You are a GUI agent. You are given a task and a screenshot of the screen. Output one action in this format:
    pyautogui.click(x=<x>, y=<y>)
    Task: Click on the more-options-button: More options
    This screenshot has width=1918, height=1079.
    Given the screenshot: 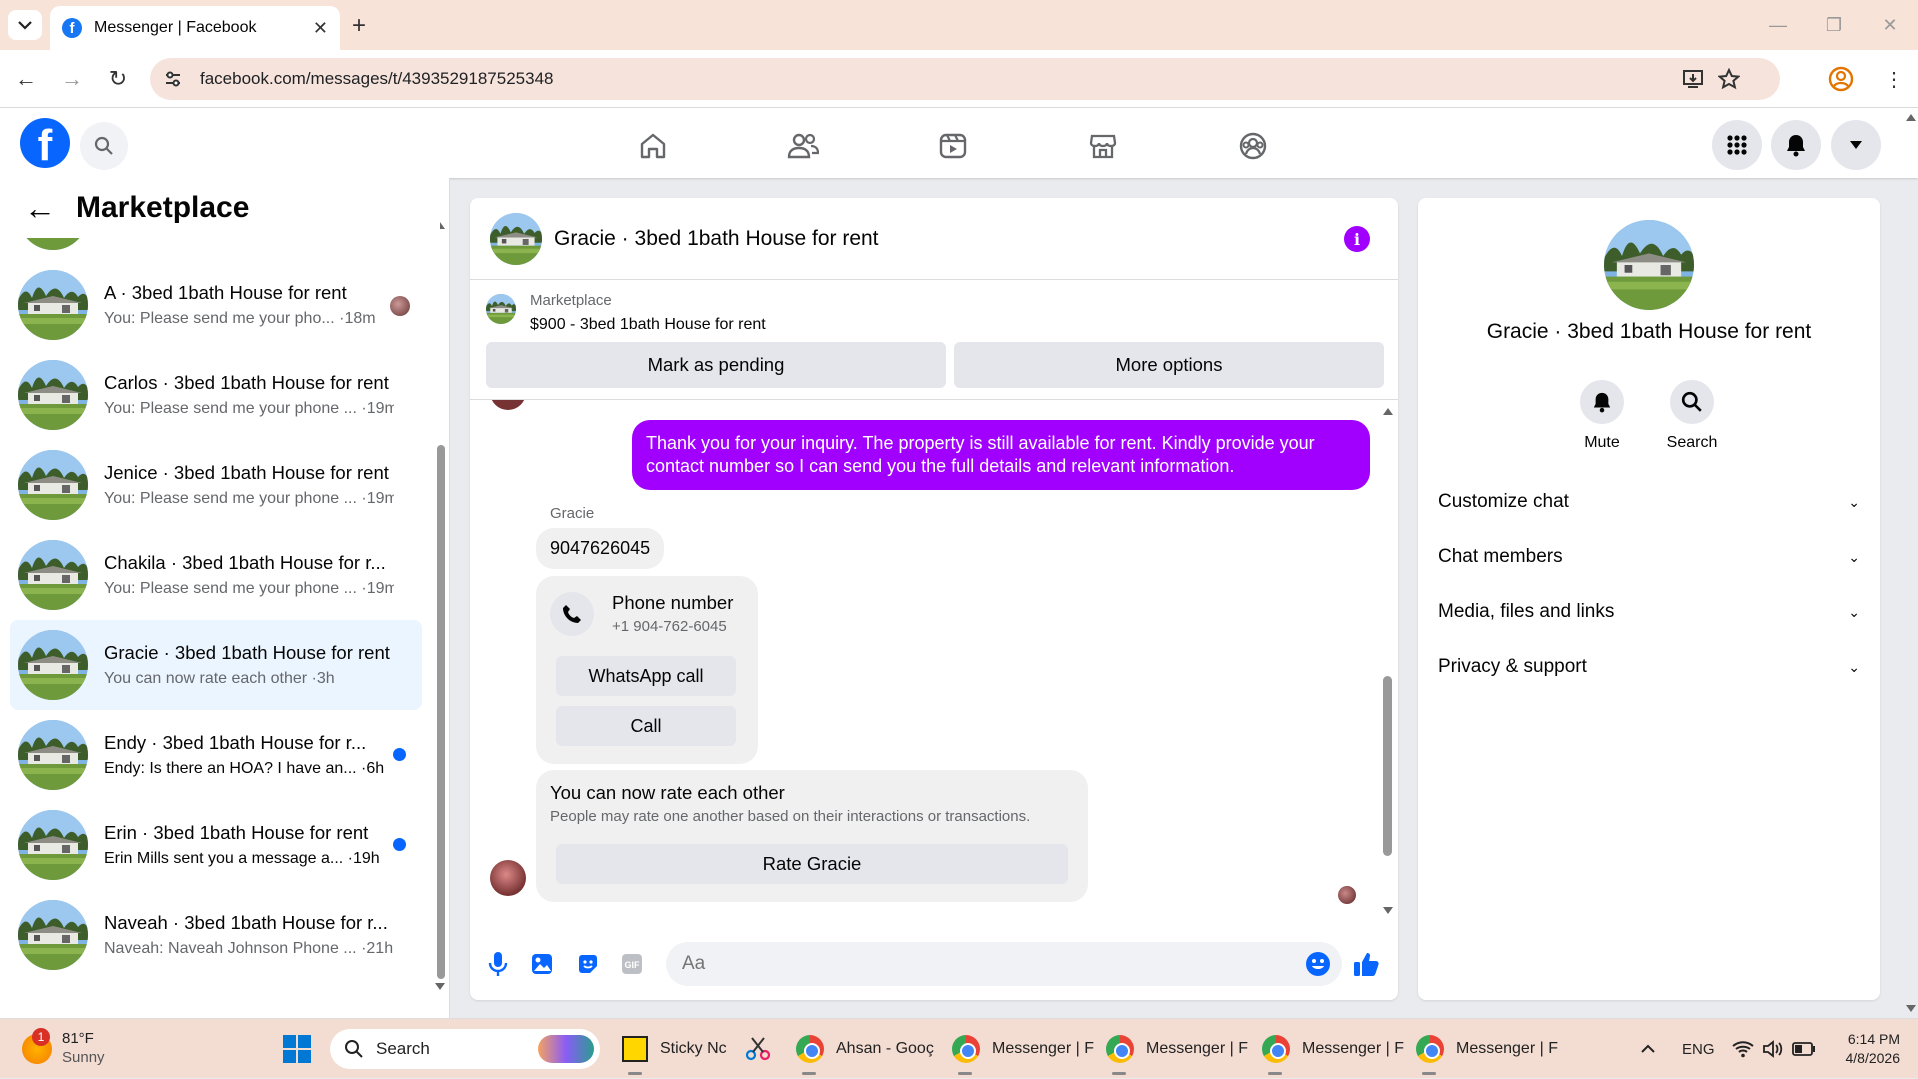 What is the action you would take?
    pyautogui.click(x=1169, y=365)
    